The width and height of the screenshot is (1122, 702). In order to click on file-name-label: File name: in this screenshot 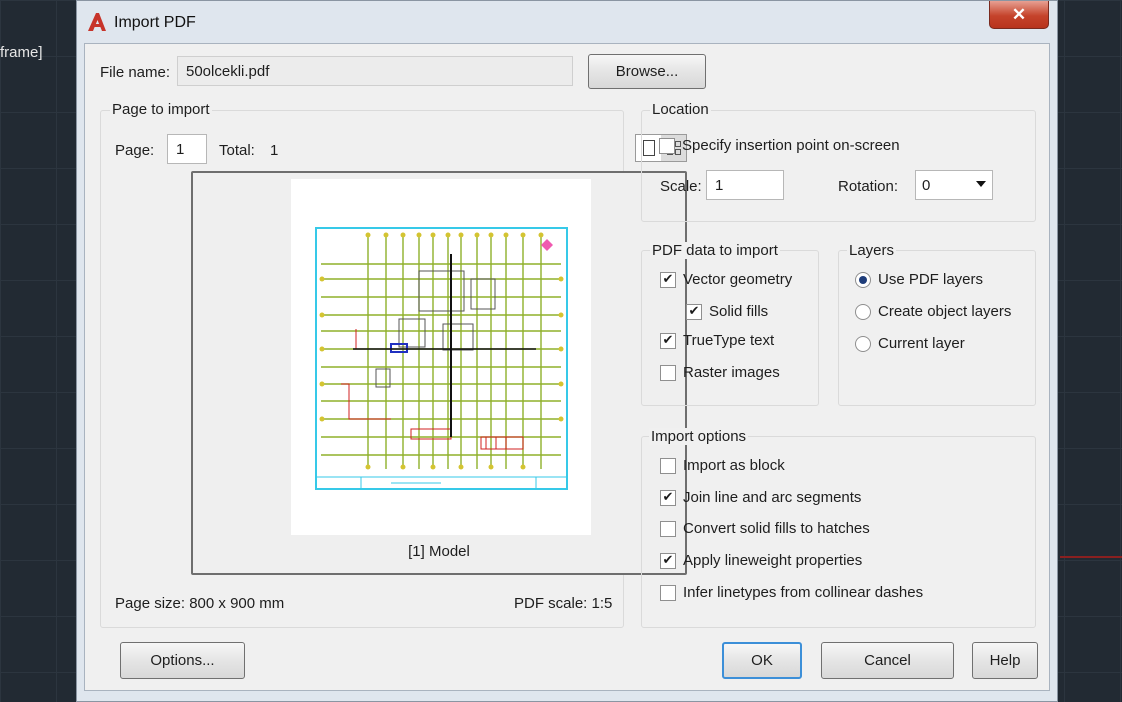, I will do `click(135, 72)`.